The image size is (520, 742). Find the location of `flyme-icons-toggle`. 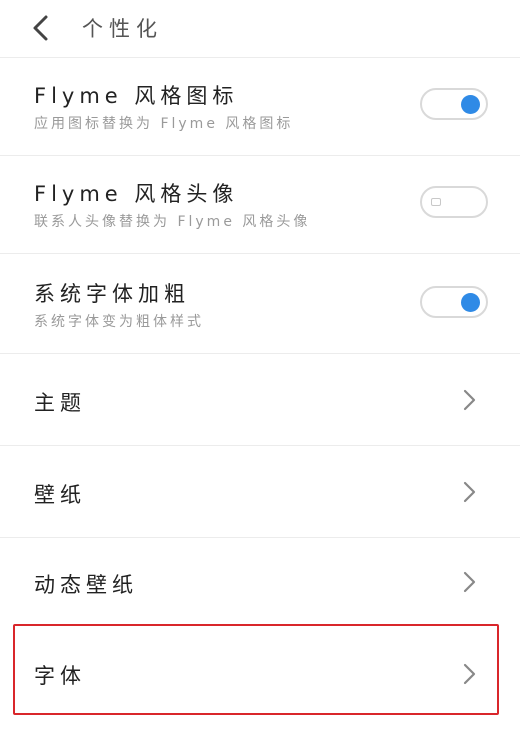

flyme-icons-toggle is located at coordinates (454, 104).